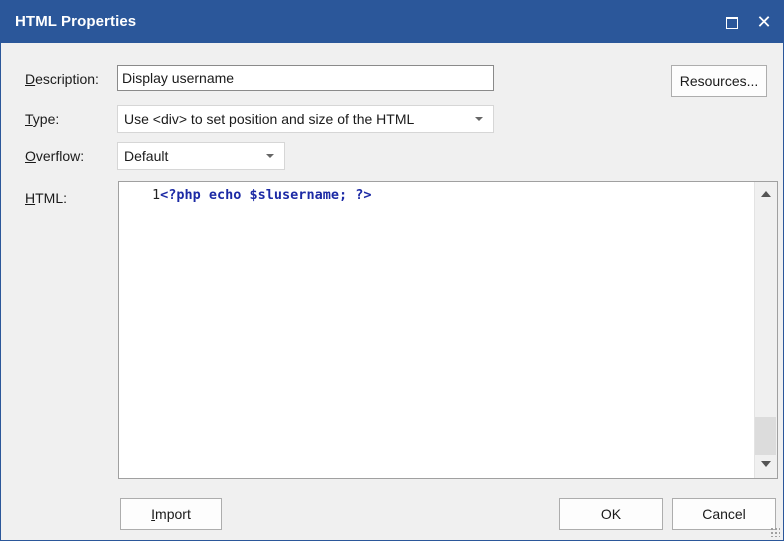  What do you see at coordinates (62, 79) in the screenshot?
I see `description-label: Description:` at bounding box center [62, 79].